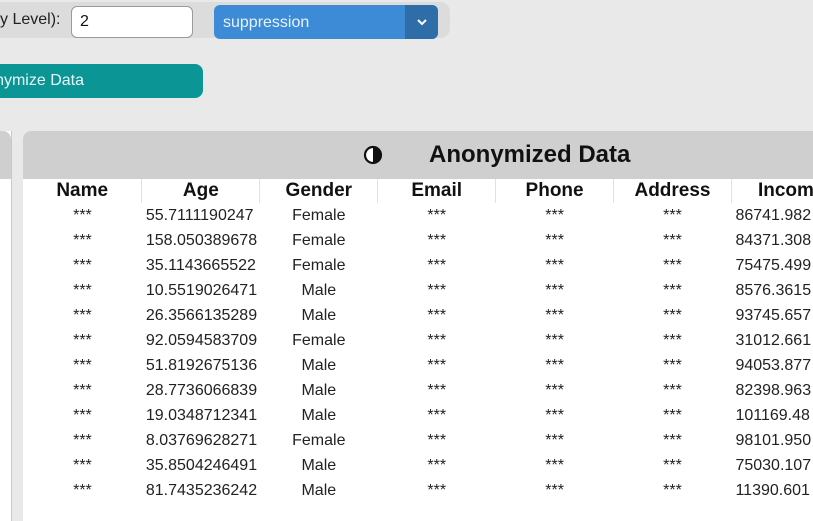 This screenshot has height=521, width=813. I want to click on age-cell: 19.0348712341, so click(201, 415).